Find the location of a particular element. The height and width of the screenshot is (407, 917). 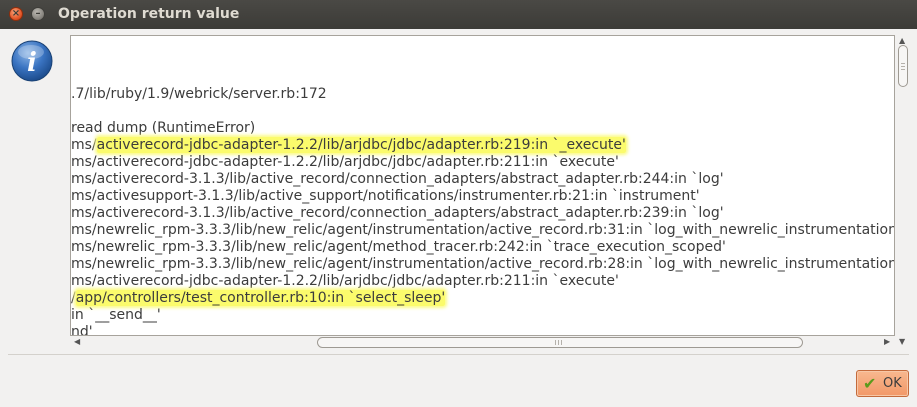

check-icon: ✔ is located at coordinates (870, 383).